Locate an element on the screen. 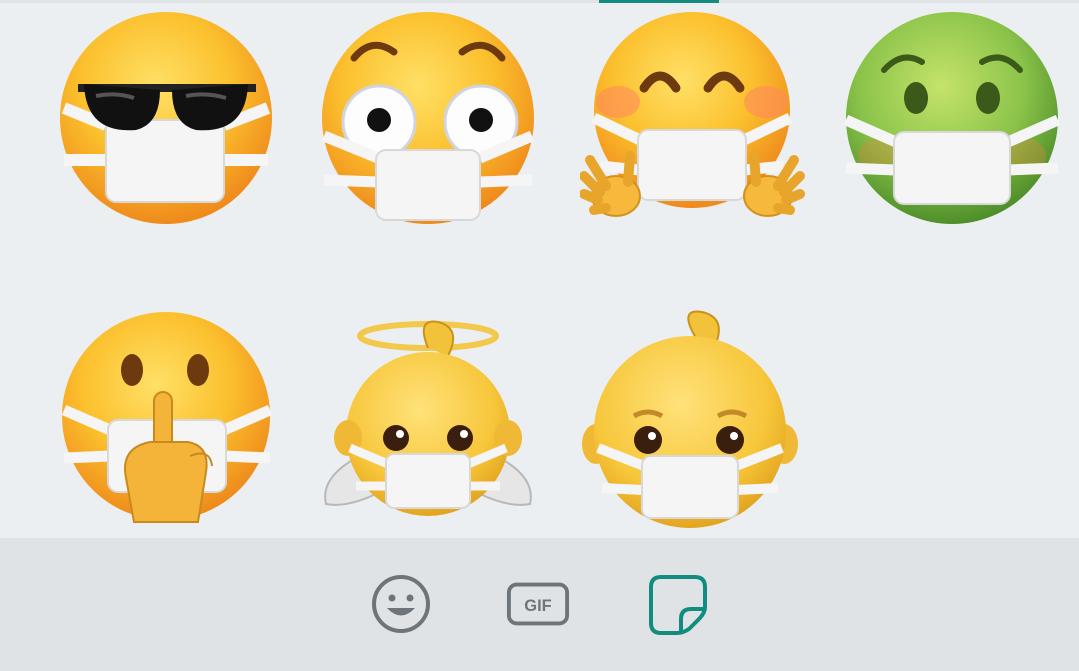 The width and height of the screenshot is (1079, 671). gif-tab-button: GIF is located at coordinates (538, 604).